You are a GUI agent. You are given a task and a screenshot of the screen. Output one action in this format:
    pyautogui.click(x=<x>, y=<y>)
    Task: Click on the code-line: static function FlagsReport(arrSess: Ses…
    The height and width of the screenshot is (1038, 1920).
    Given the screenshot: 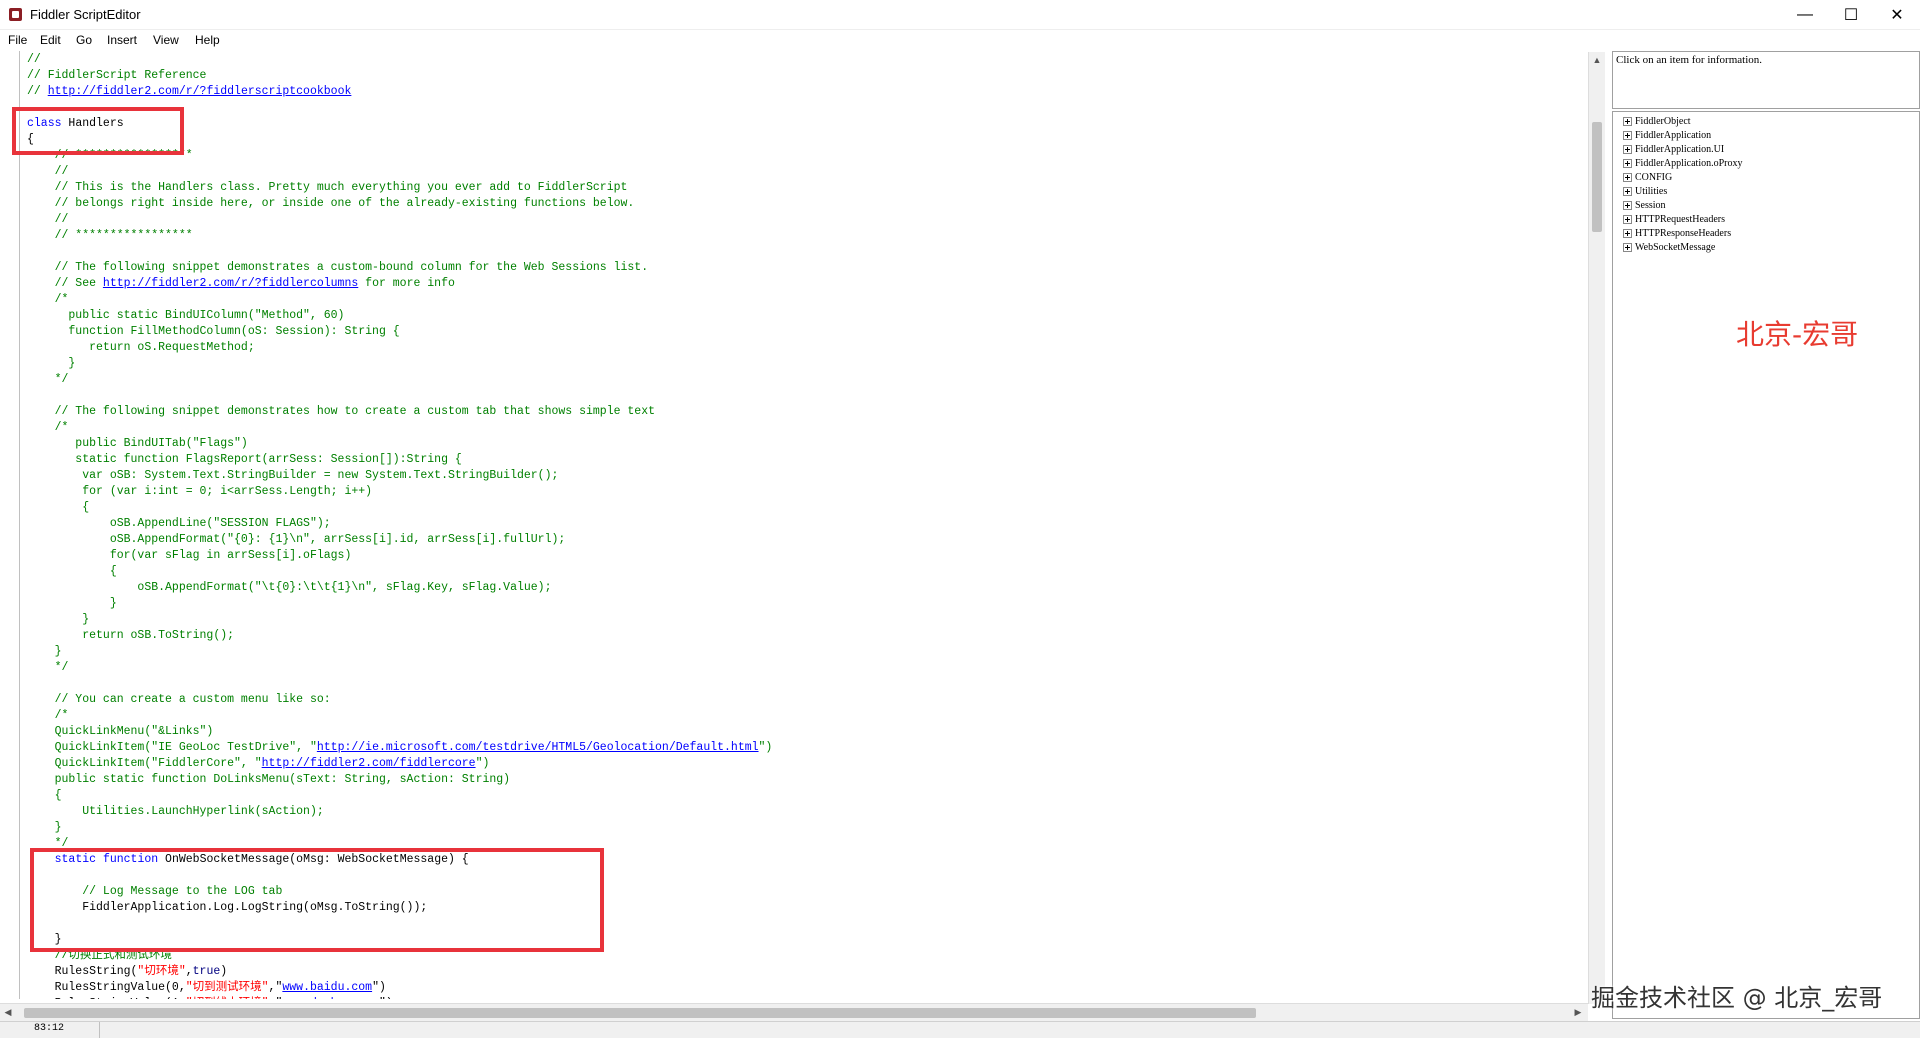 What is the action you would take?
    pyautogui.click(x=244, y=460)
    